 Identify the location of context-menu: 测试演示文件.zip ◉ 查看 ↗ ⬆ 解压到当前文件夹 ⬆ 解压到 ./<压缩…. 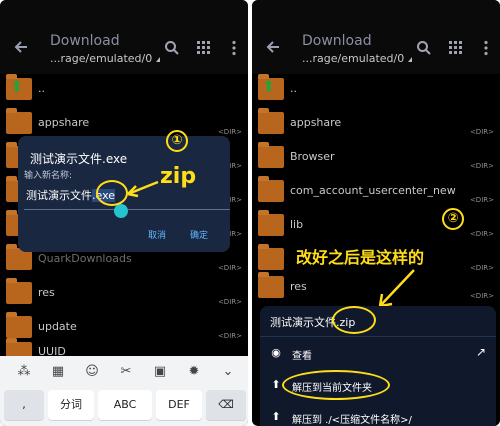
(378, 366).